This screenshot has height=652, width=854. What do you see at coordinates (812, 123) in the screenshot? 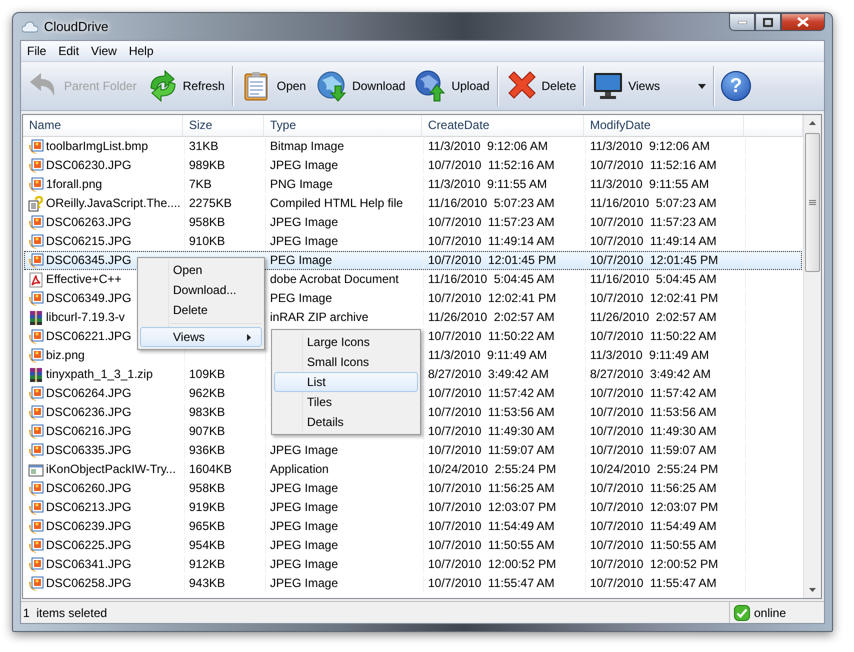
I see `scroll-up-icon` at bounding box center [812, 123].